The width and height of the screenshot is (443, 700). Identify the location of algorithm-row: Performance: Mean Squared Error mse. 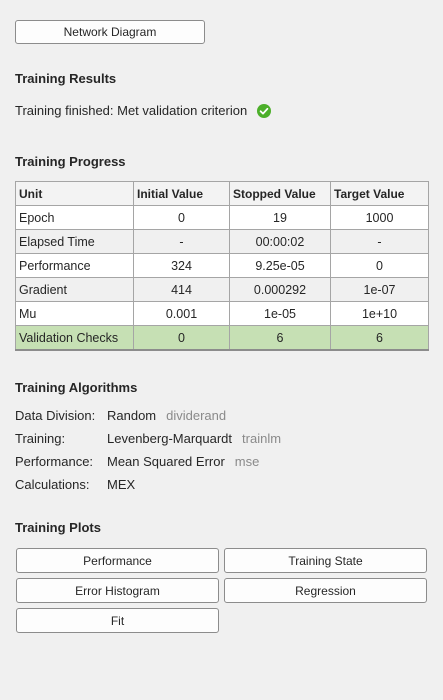
(137, 461).